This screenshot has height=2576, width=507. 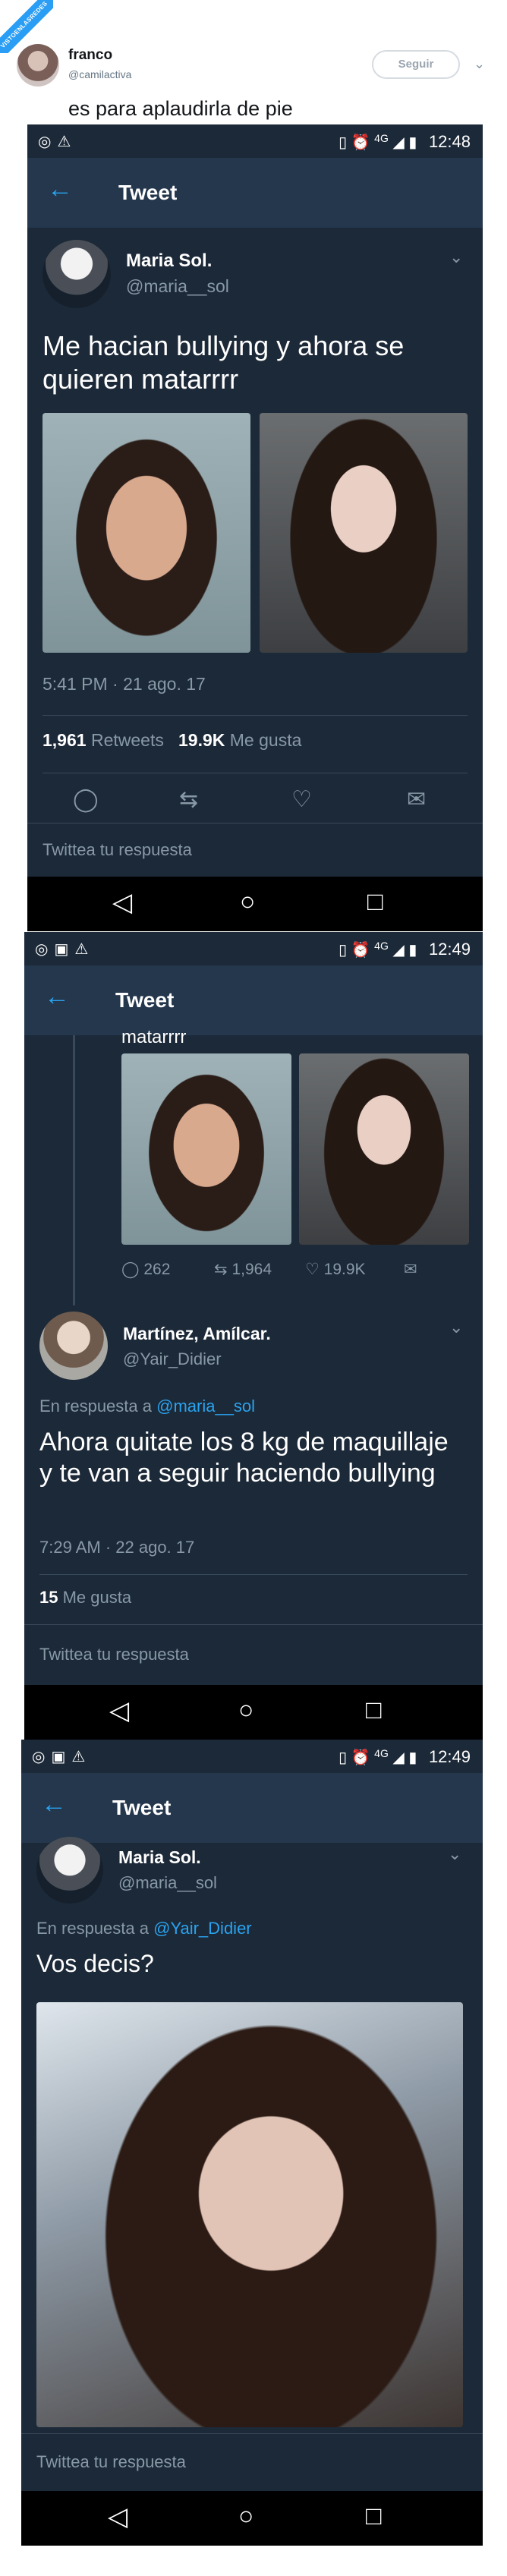 I want to click on retweet-icon: ⇆, so click(x=188, y=799).